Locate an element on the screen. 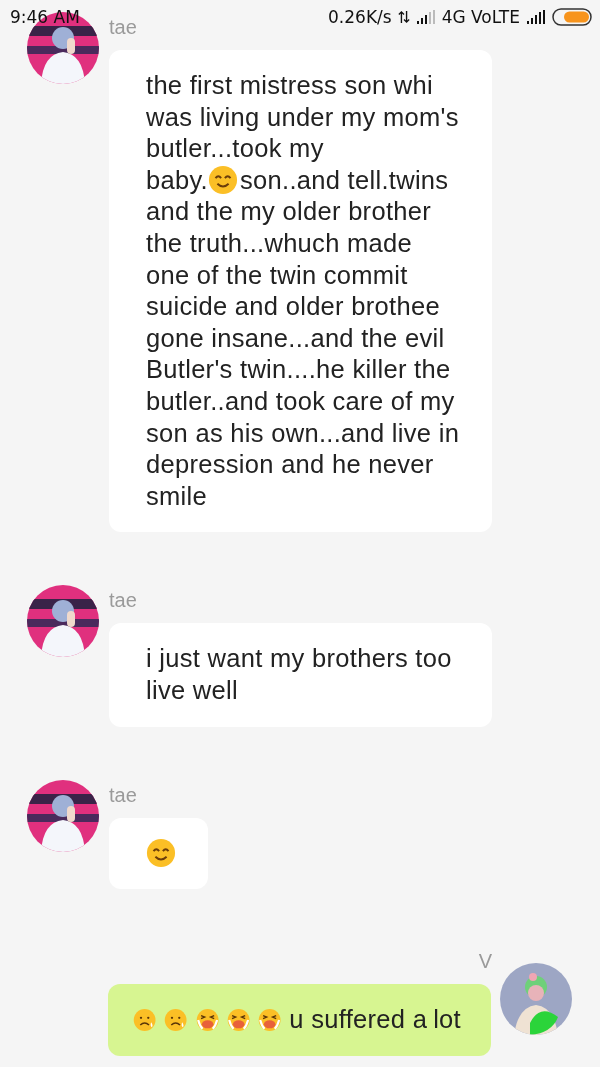 The height and width of the screenshot is (1067, 600). message-text: u suffered a is located at coordinates (358, 1020).